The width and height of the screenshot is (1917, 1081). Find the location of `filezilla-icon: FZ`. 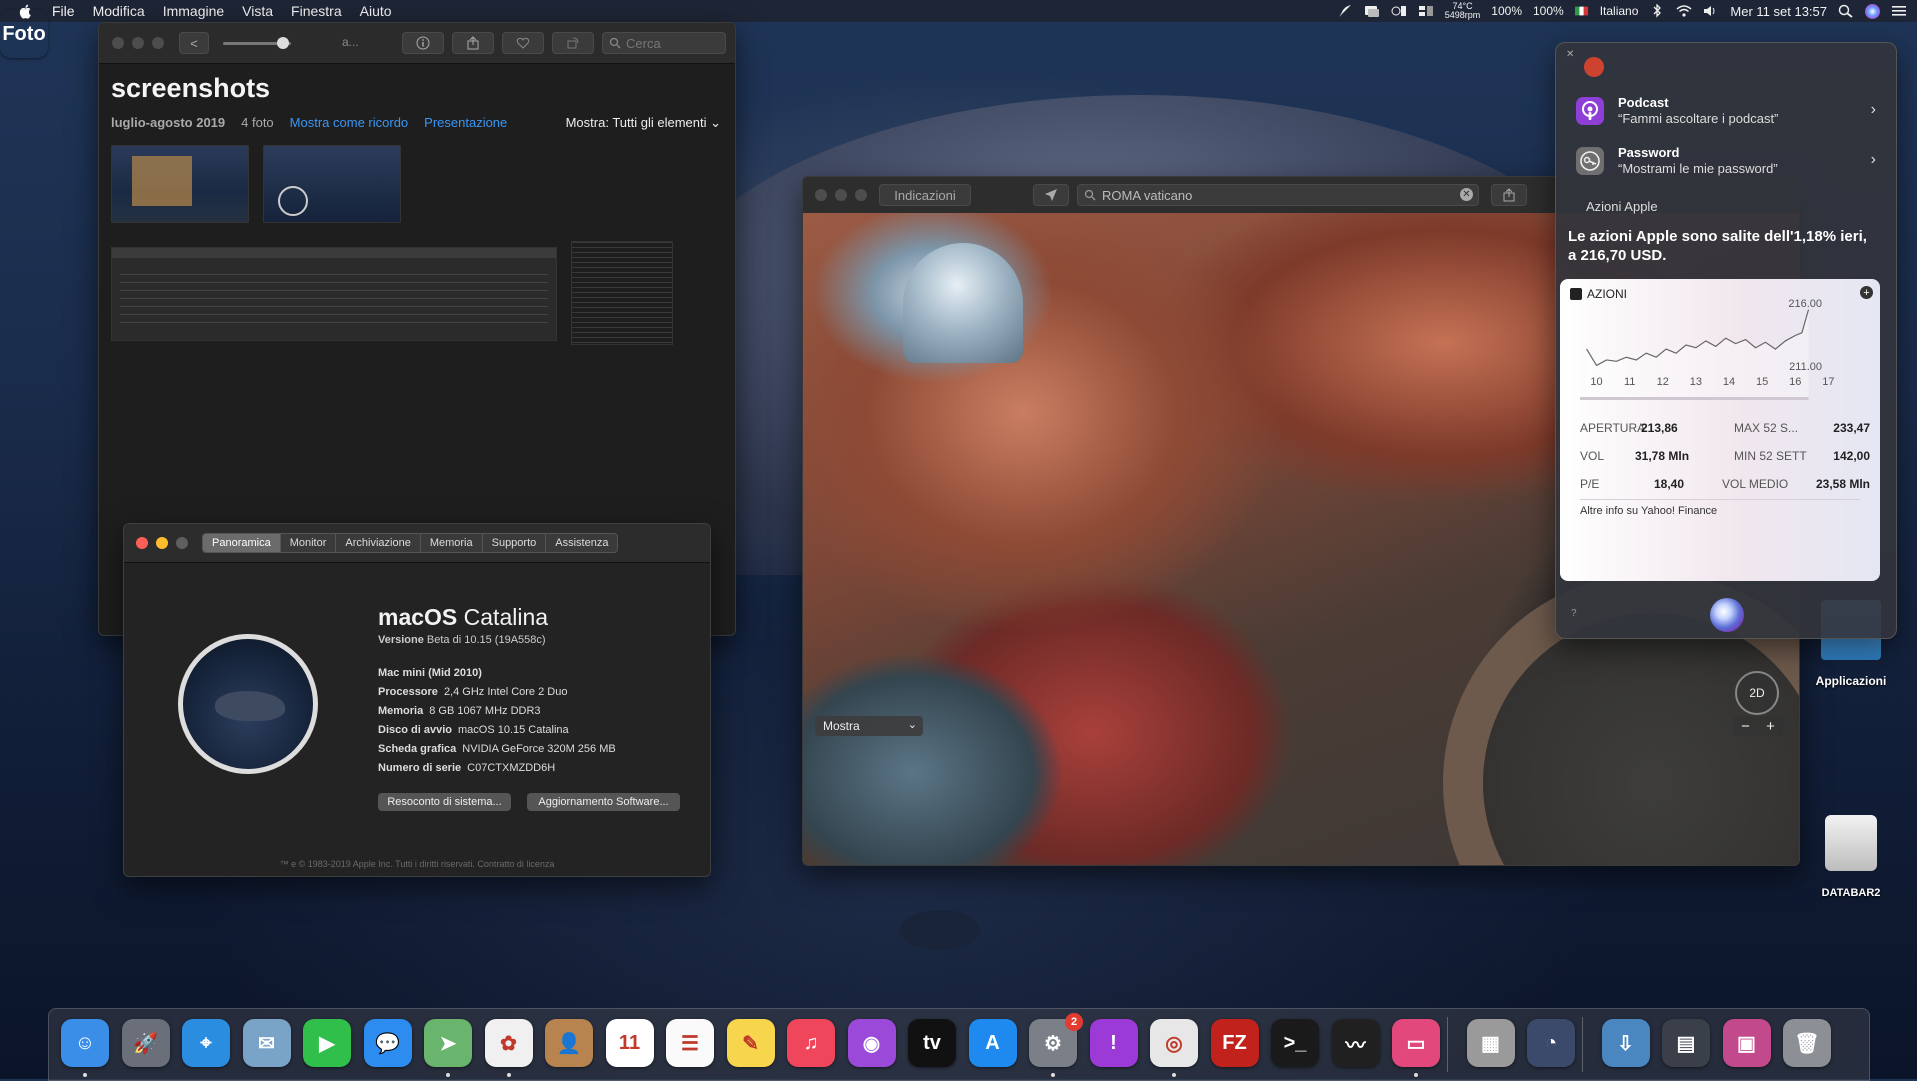

filezilla-icon: FZ is located at coordinates (1234, 1043).